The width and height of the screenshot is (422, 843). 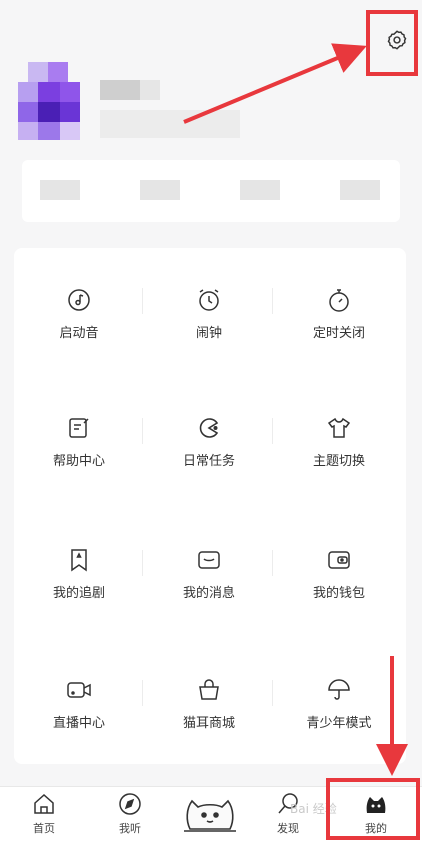 I want to click on nav-label: 首页, so click(x=44, y=828).